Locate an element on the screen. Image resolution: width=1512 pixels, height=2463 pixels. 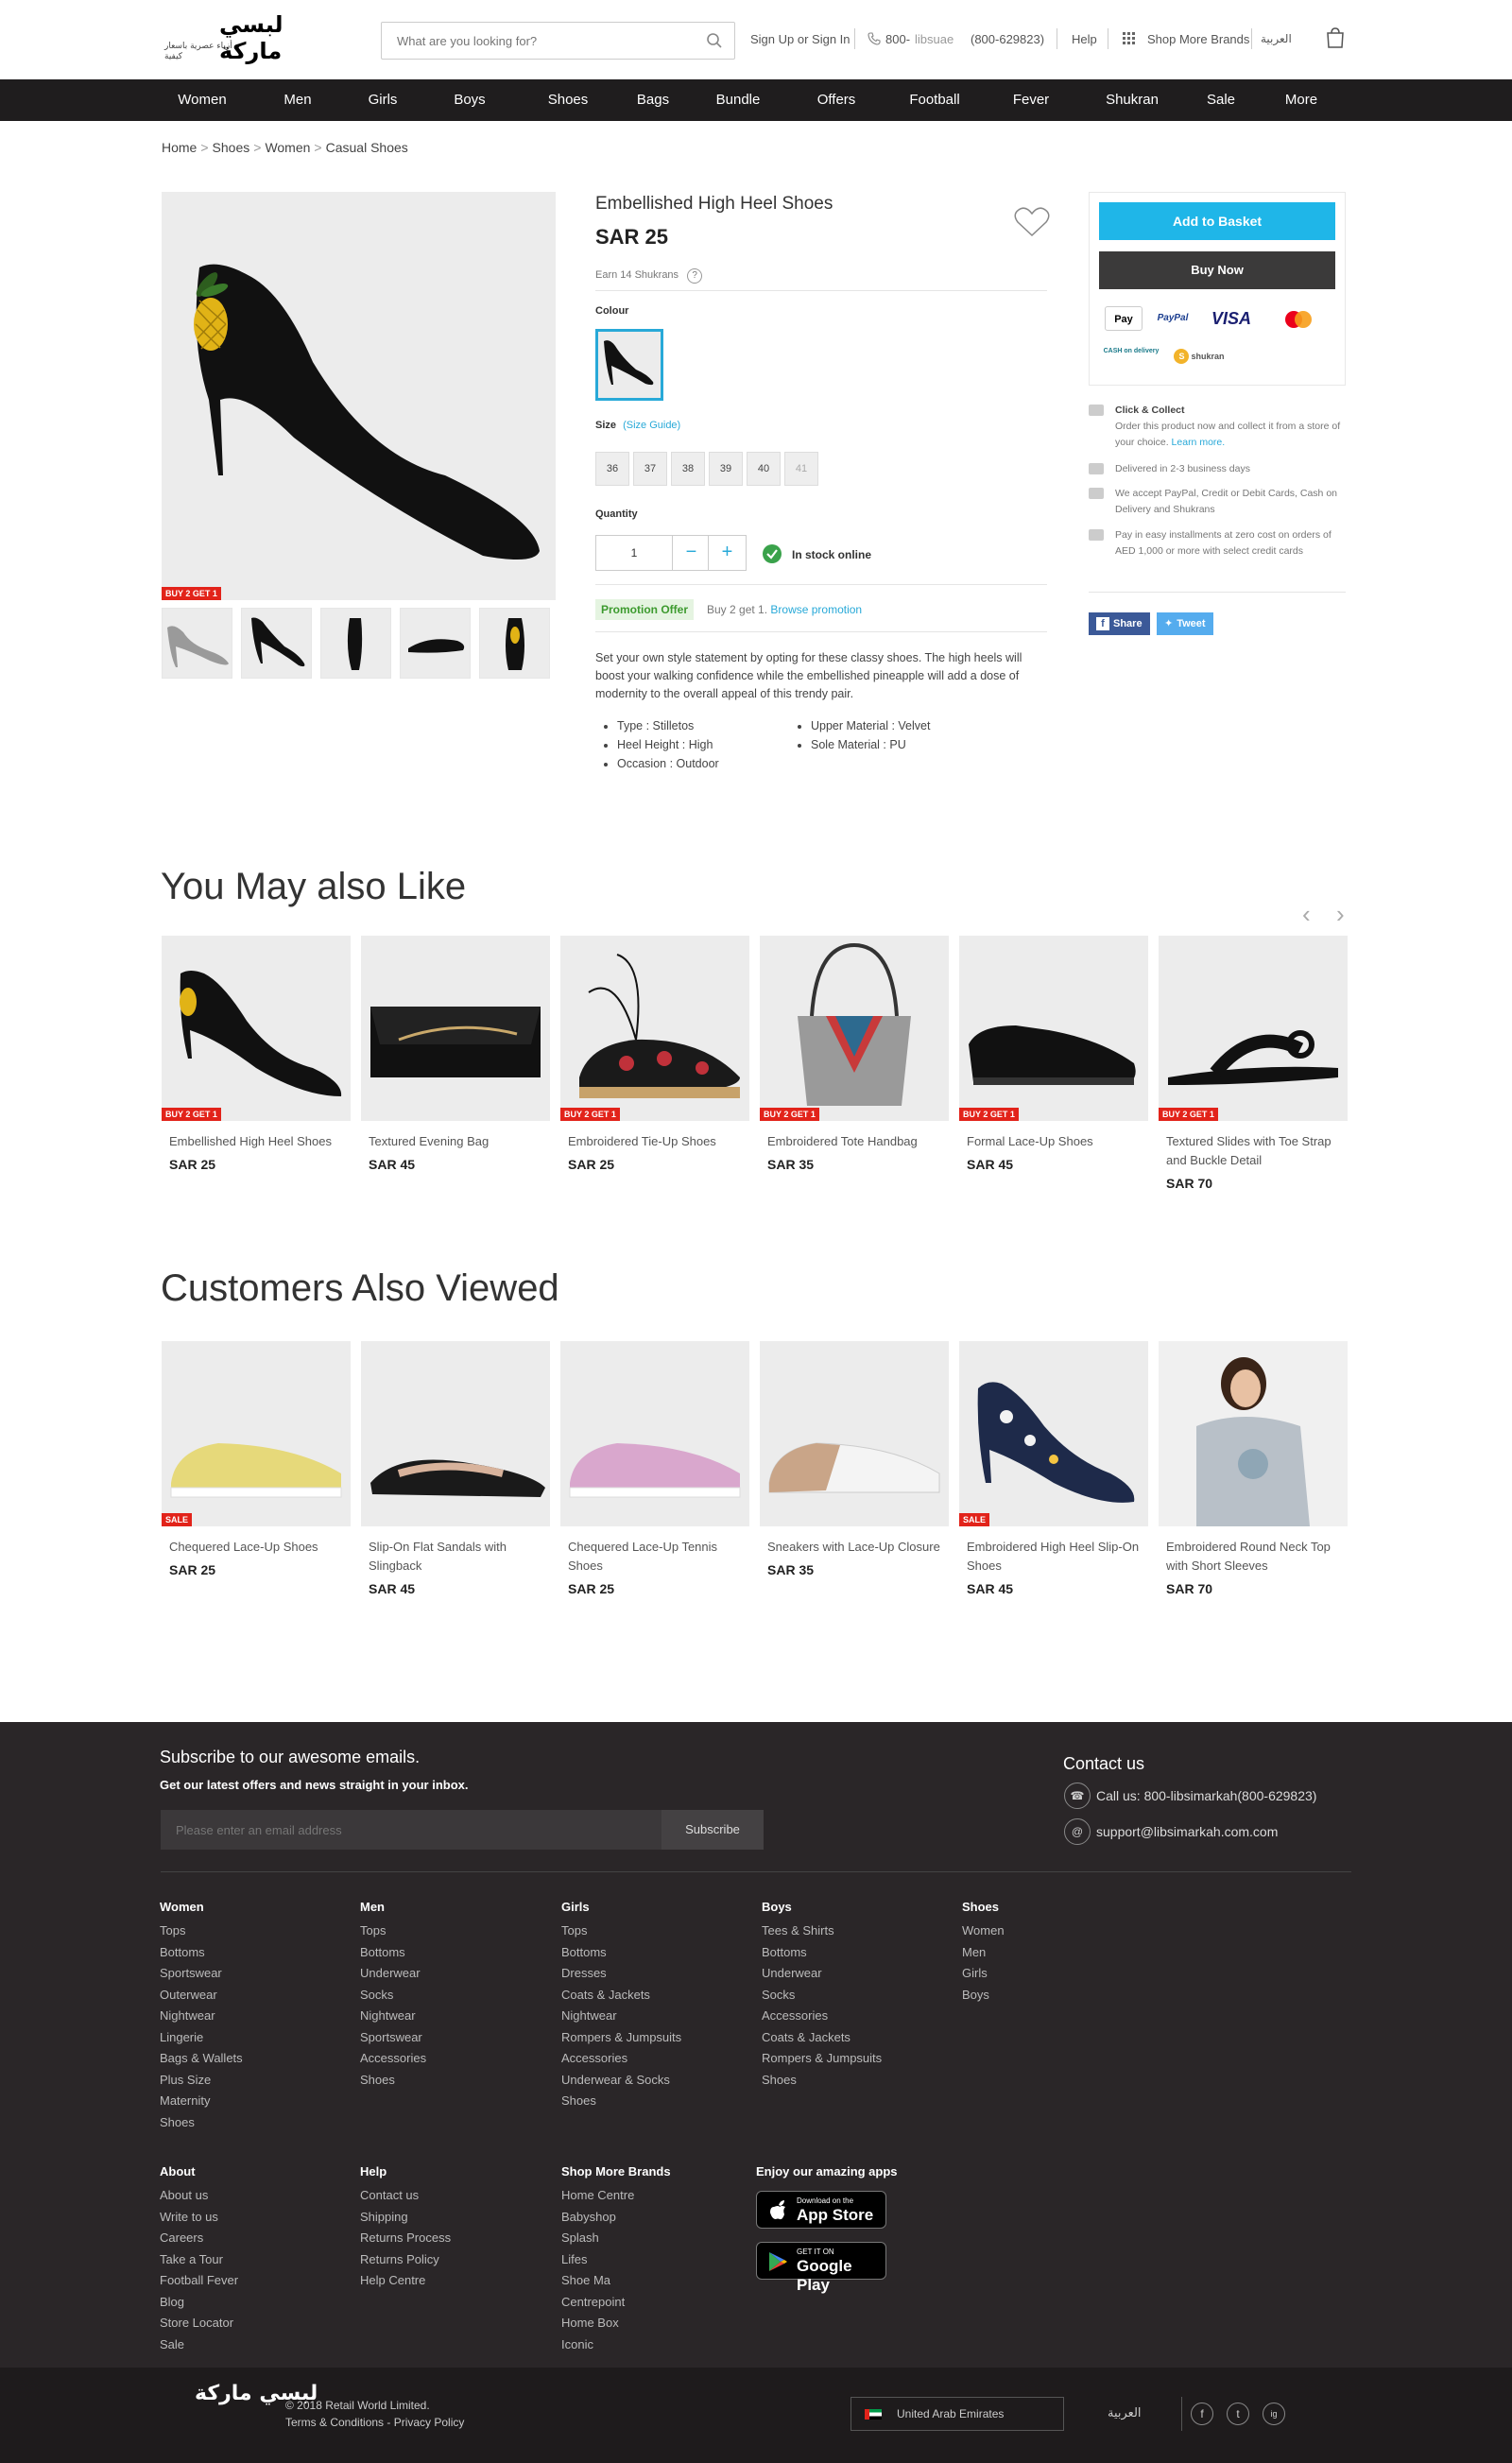
product-name: Embroidered Tie-Up Shoes is located at coordinates (655, 1141).